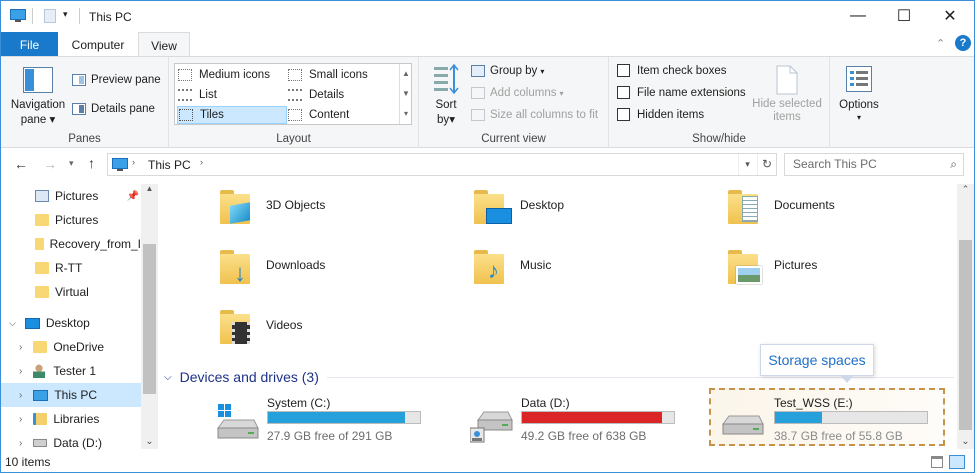  I want to click on layout-list: List, so click(232, 95).